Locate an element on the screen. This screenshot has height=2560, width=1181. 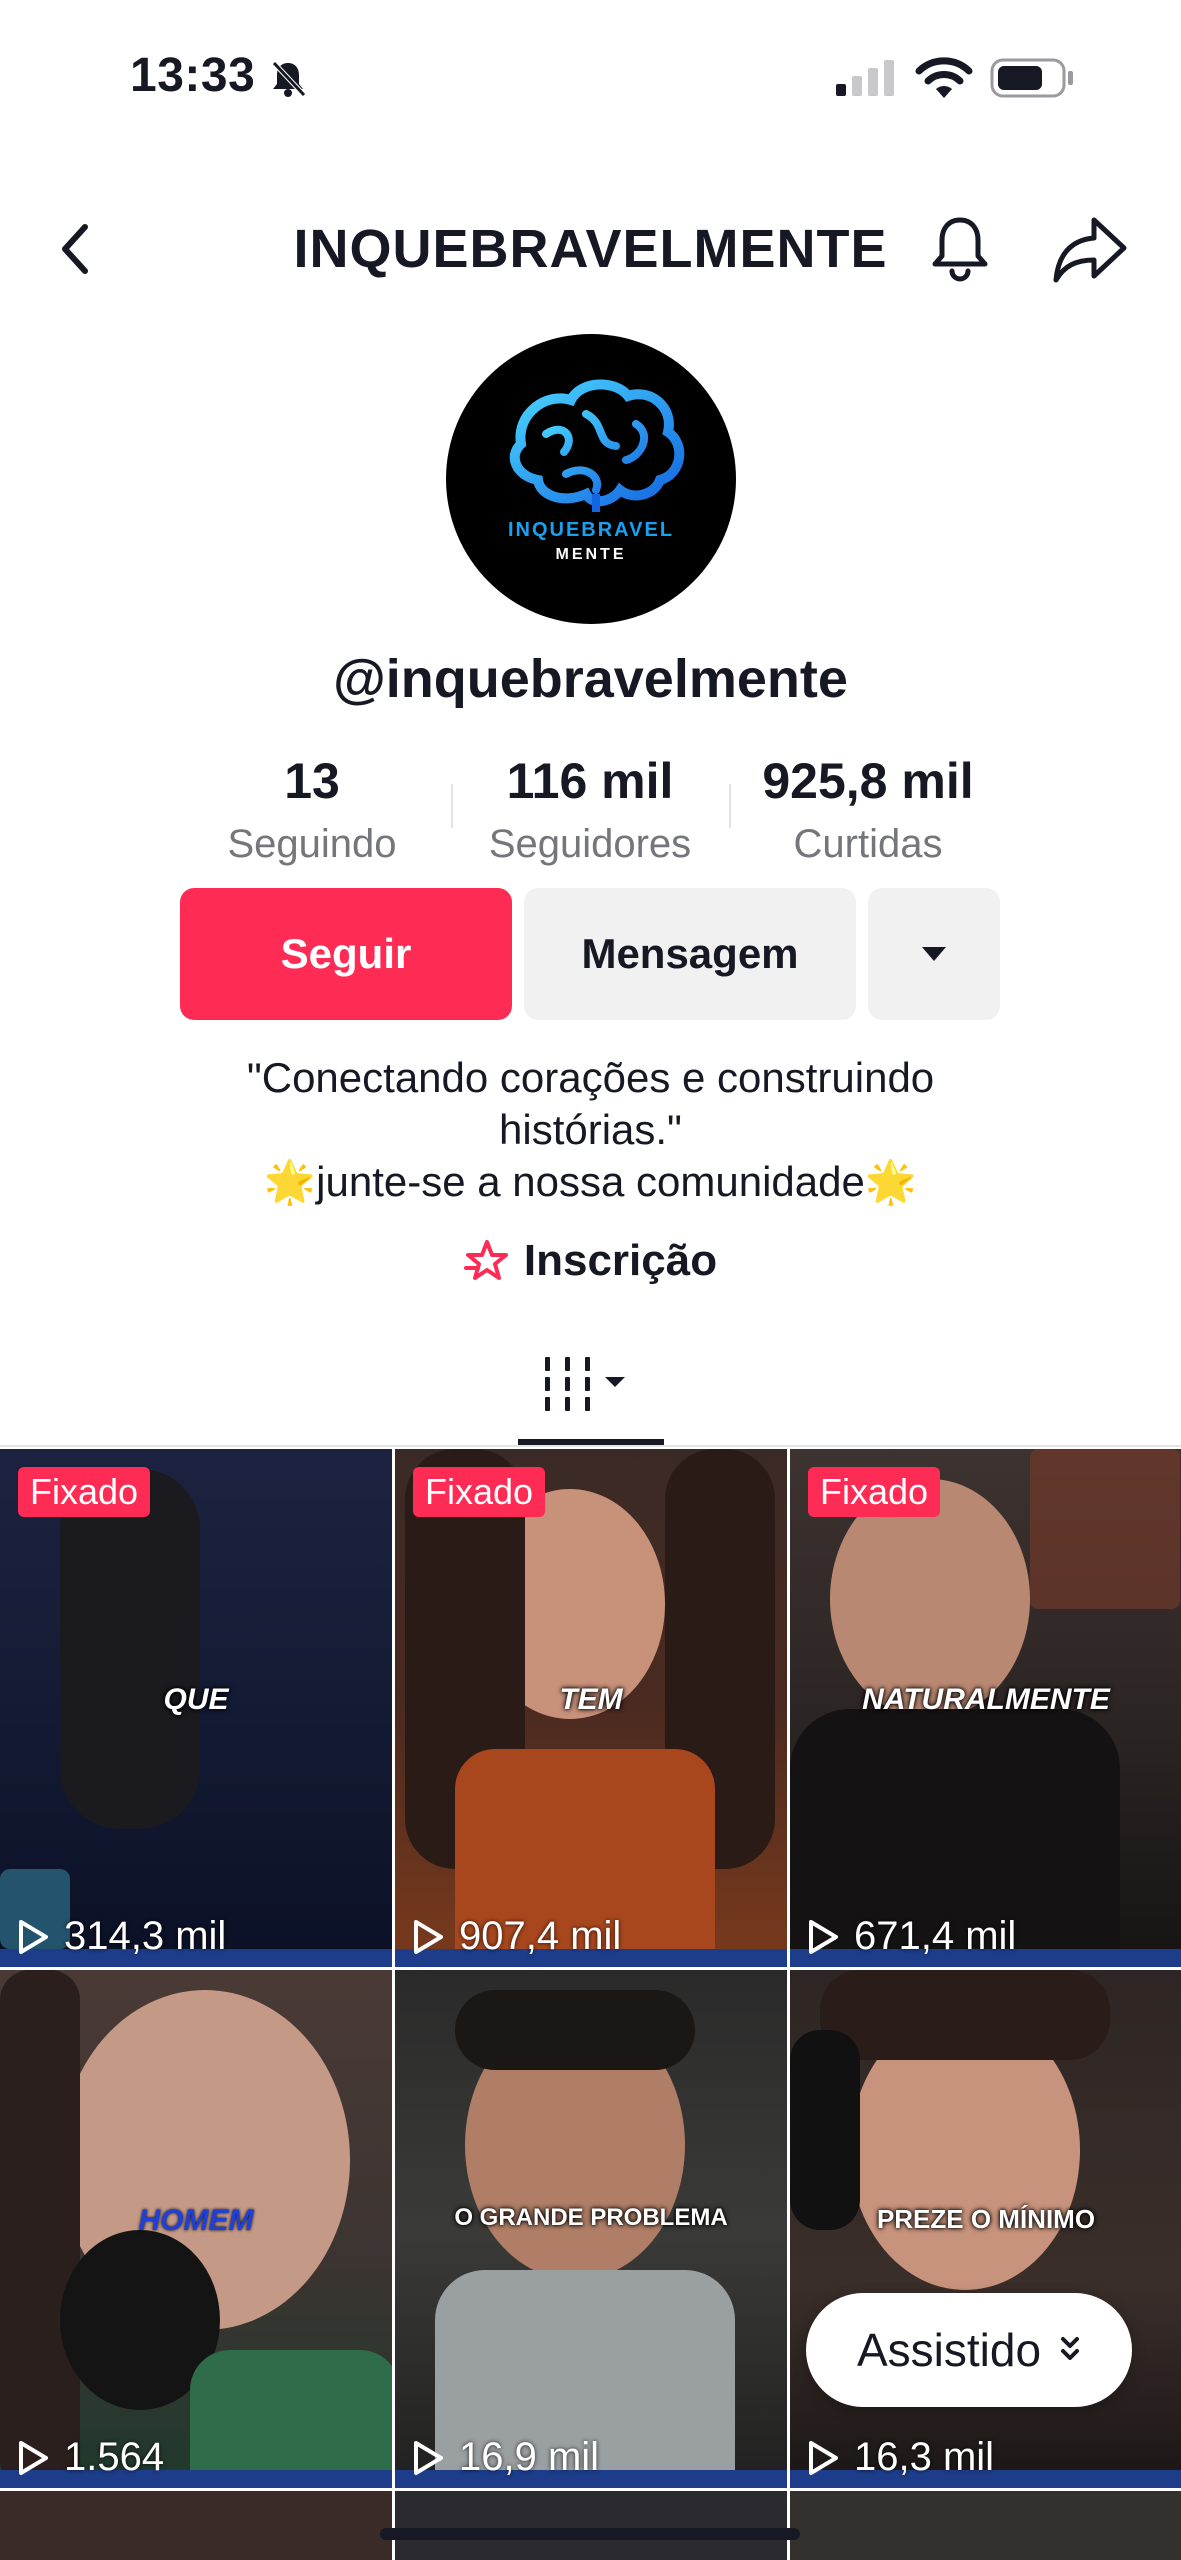
view-count-value: 1.564 is located at coordinates (114, 2457).